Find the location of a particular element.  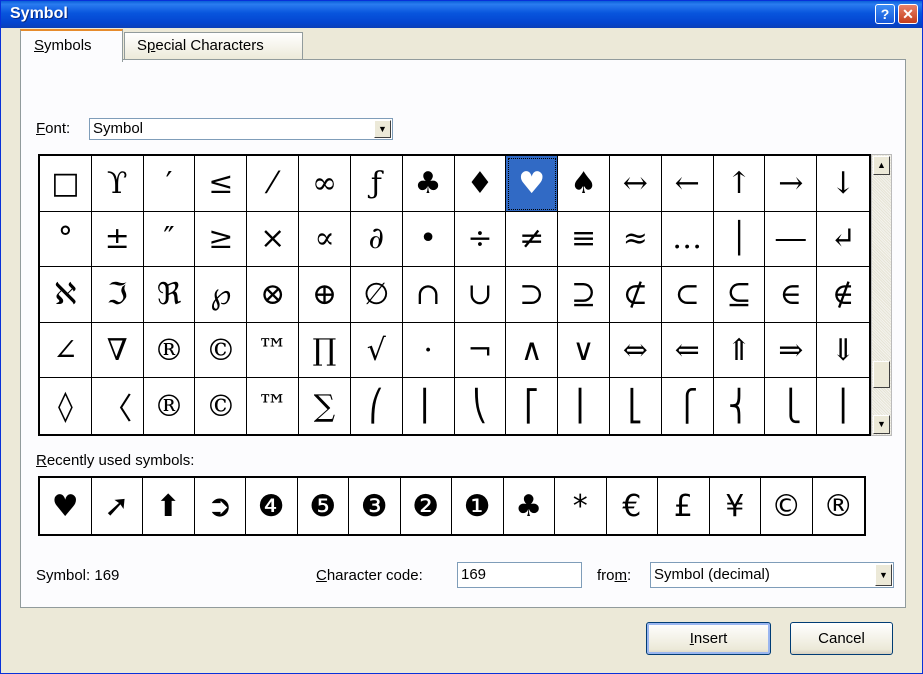

scroll-thumb is located at coordinates (881, 374).